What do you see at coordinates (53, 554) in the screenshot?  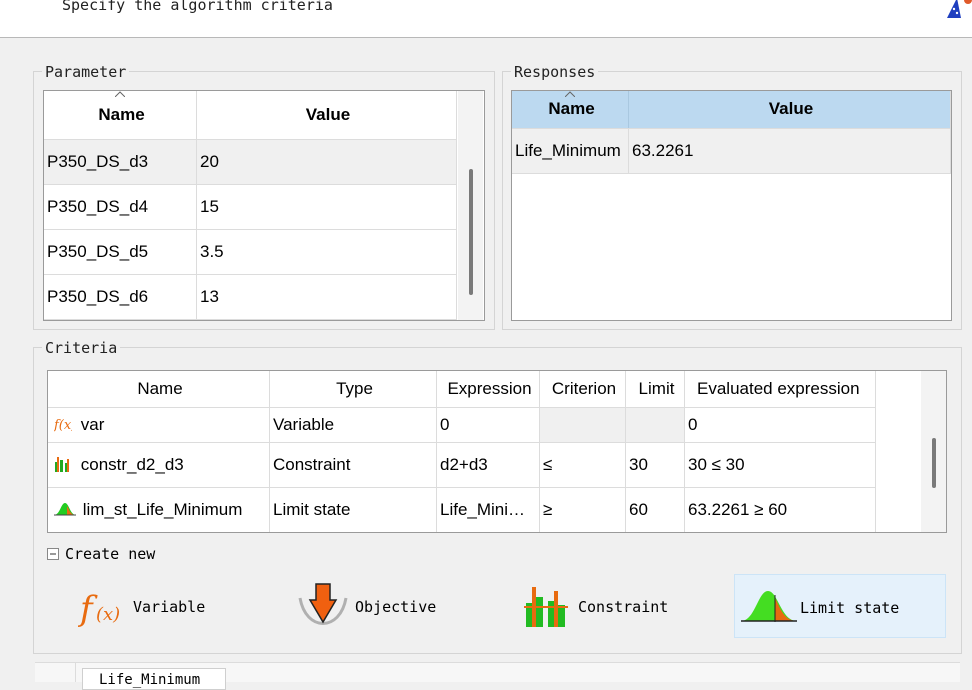 I see `collapse-icon` at bounding box center [53, 554].